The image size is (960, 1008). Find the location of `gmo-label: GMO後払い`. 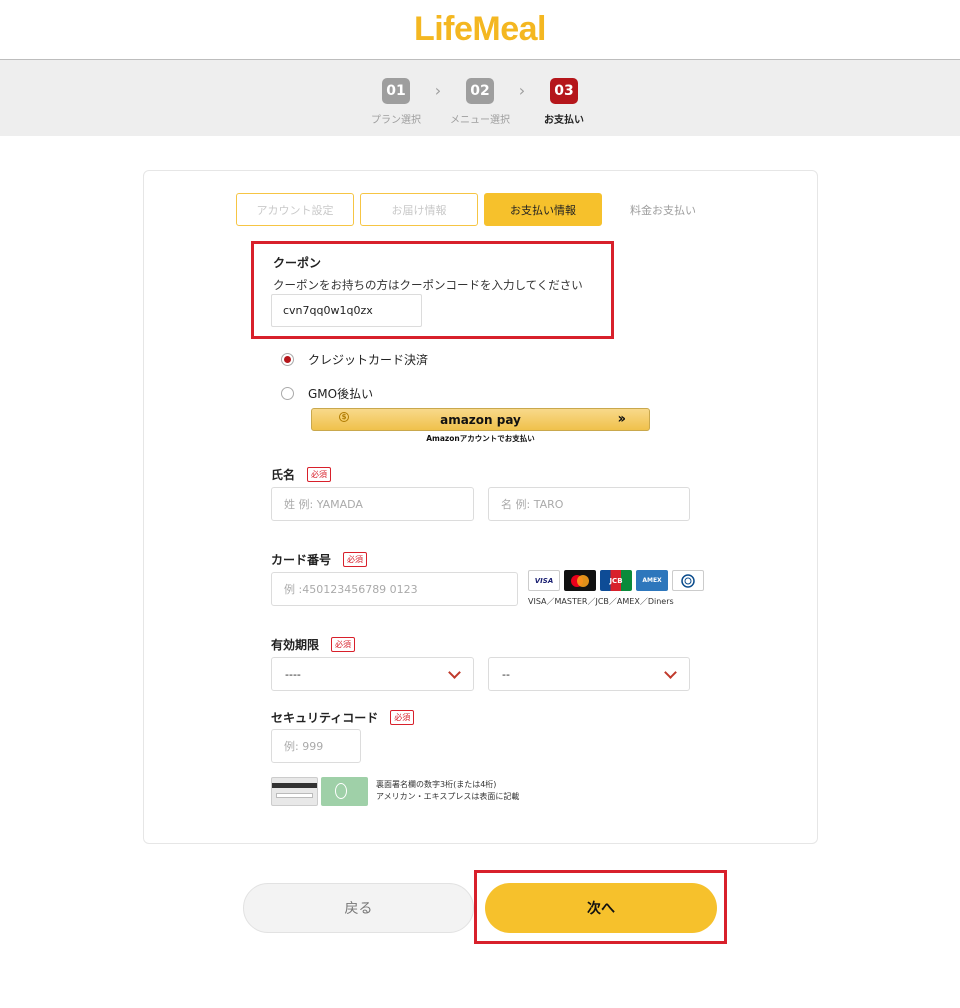

gmo-label: GMO後払い is located at coordinates (341, 394).